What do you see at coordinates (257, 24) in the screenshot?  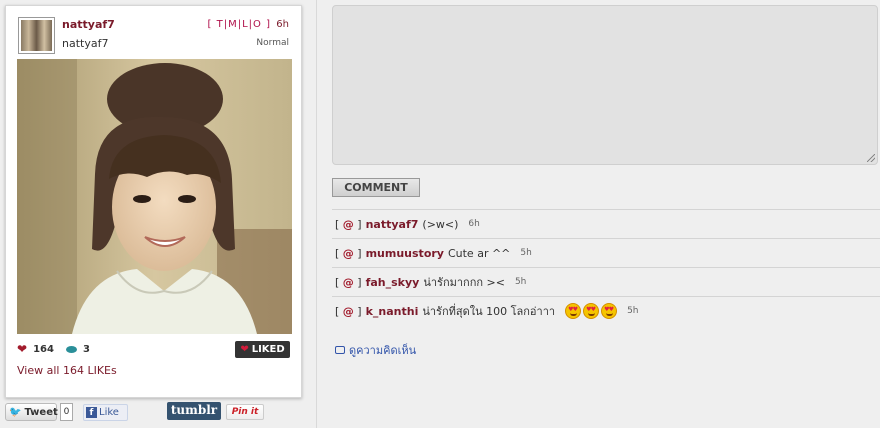 I see `share-link-o: O` at bounding box center [257, 24].